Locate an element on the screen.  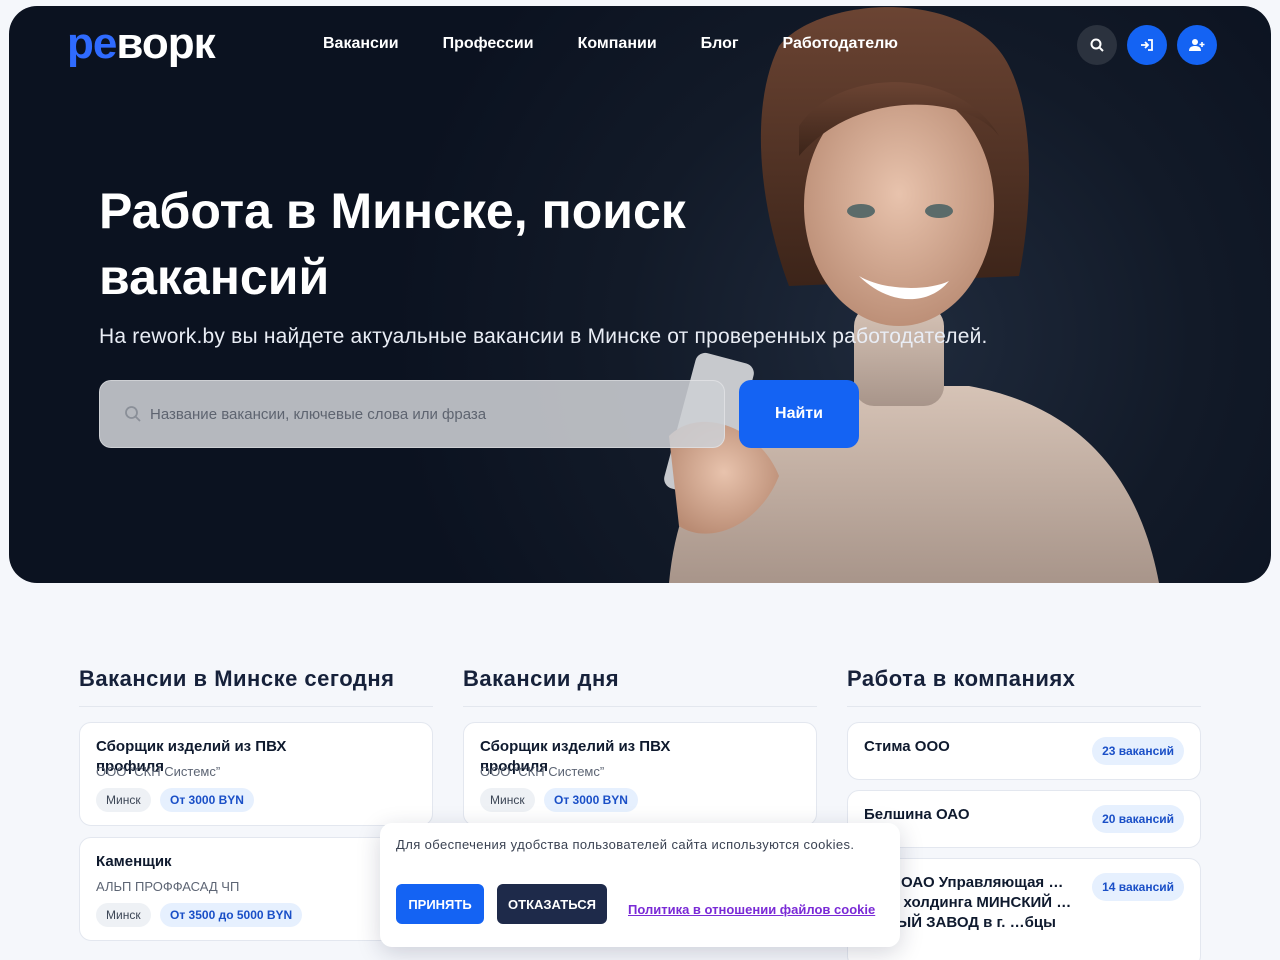
nav-companies: Компании is located at coordinates (617, 44).